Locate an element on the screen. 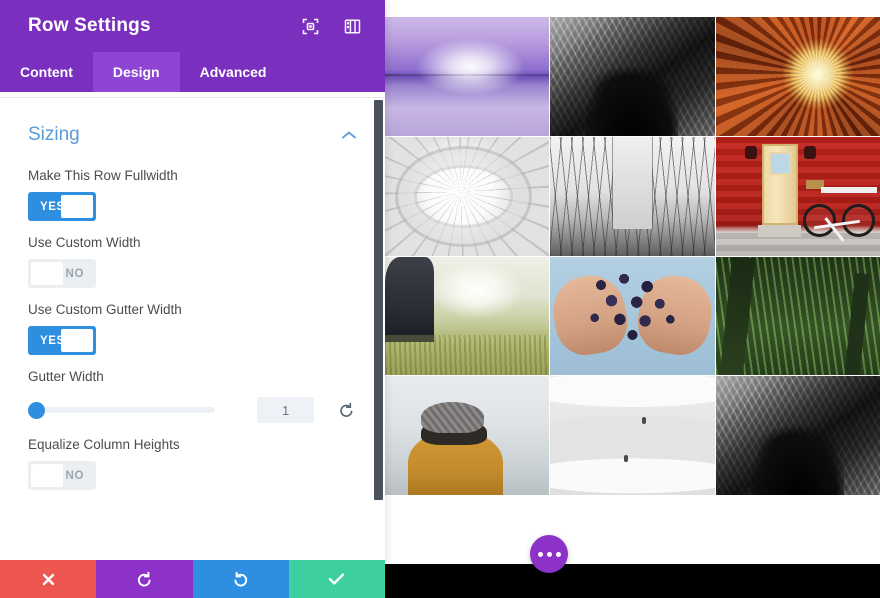  toggle-make-row-fullwidth: YES is located at coordinates (62, 206).